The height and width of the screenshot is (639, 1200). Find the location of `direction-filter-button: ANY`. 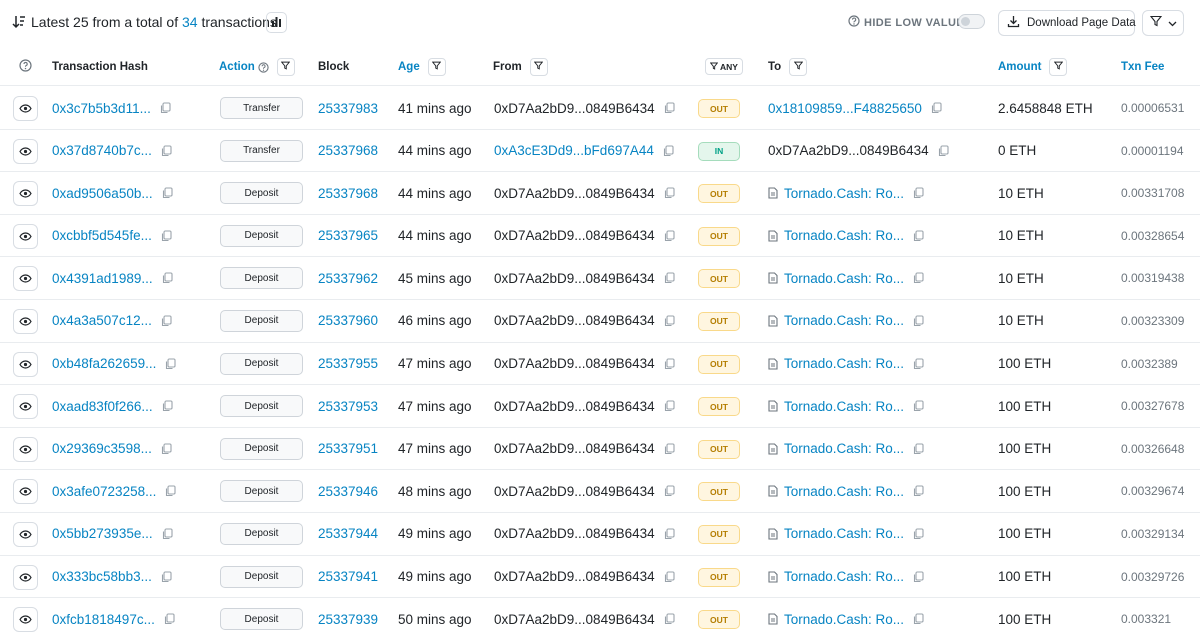

direction-filter-button: ANY is located at coordinates (724, 66).